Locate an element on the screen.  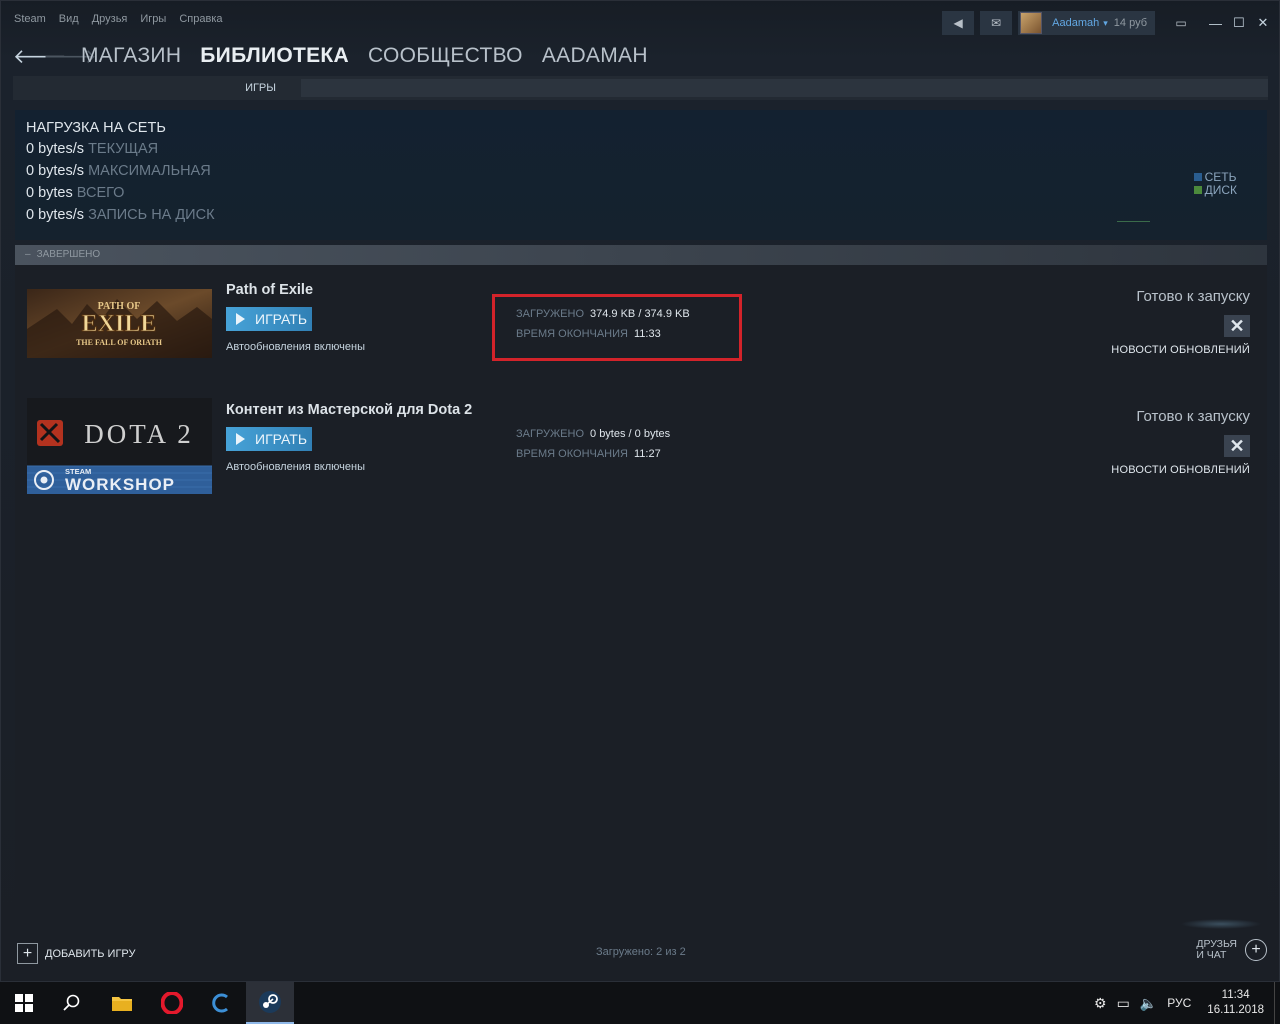
network-label: МАКСИМАЛЬНАЯ is located at coordinates (149, 171).